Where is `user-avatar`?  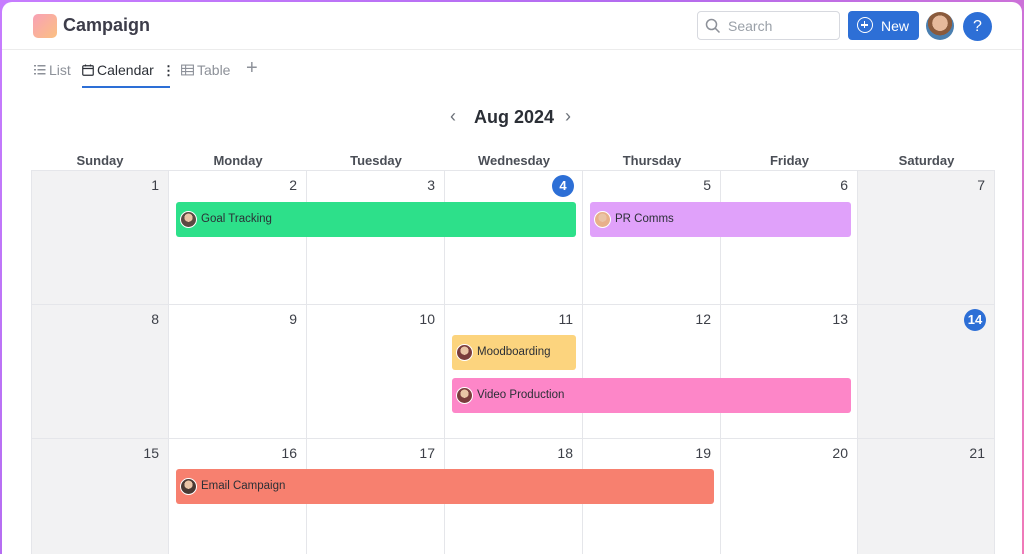
user-avatar is located at coordinates (940, 26).